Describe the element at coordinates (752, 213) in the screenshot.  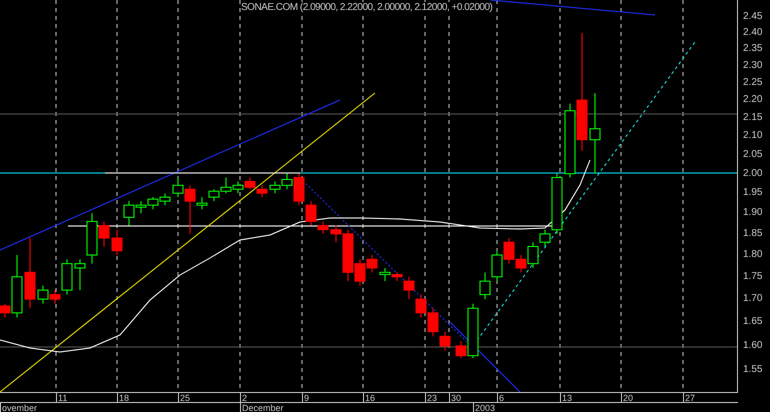
I see `y-tick-label: 1.90` at that location.